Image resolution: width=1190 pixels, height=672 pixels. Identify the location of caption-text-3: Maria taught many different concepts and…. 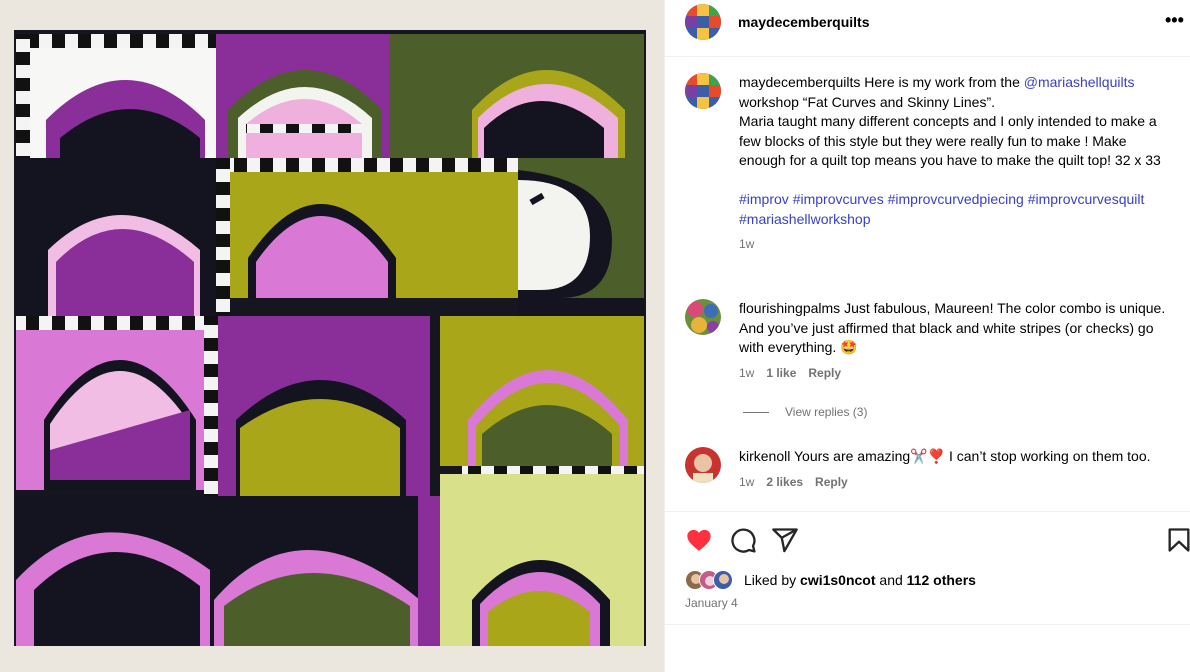
(950, 140).